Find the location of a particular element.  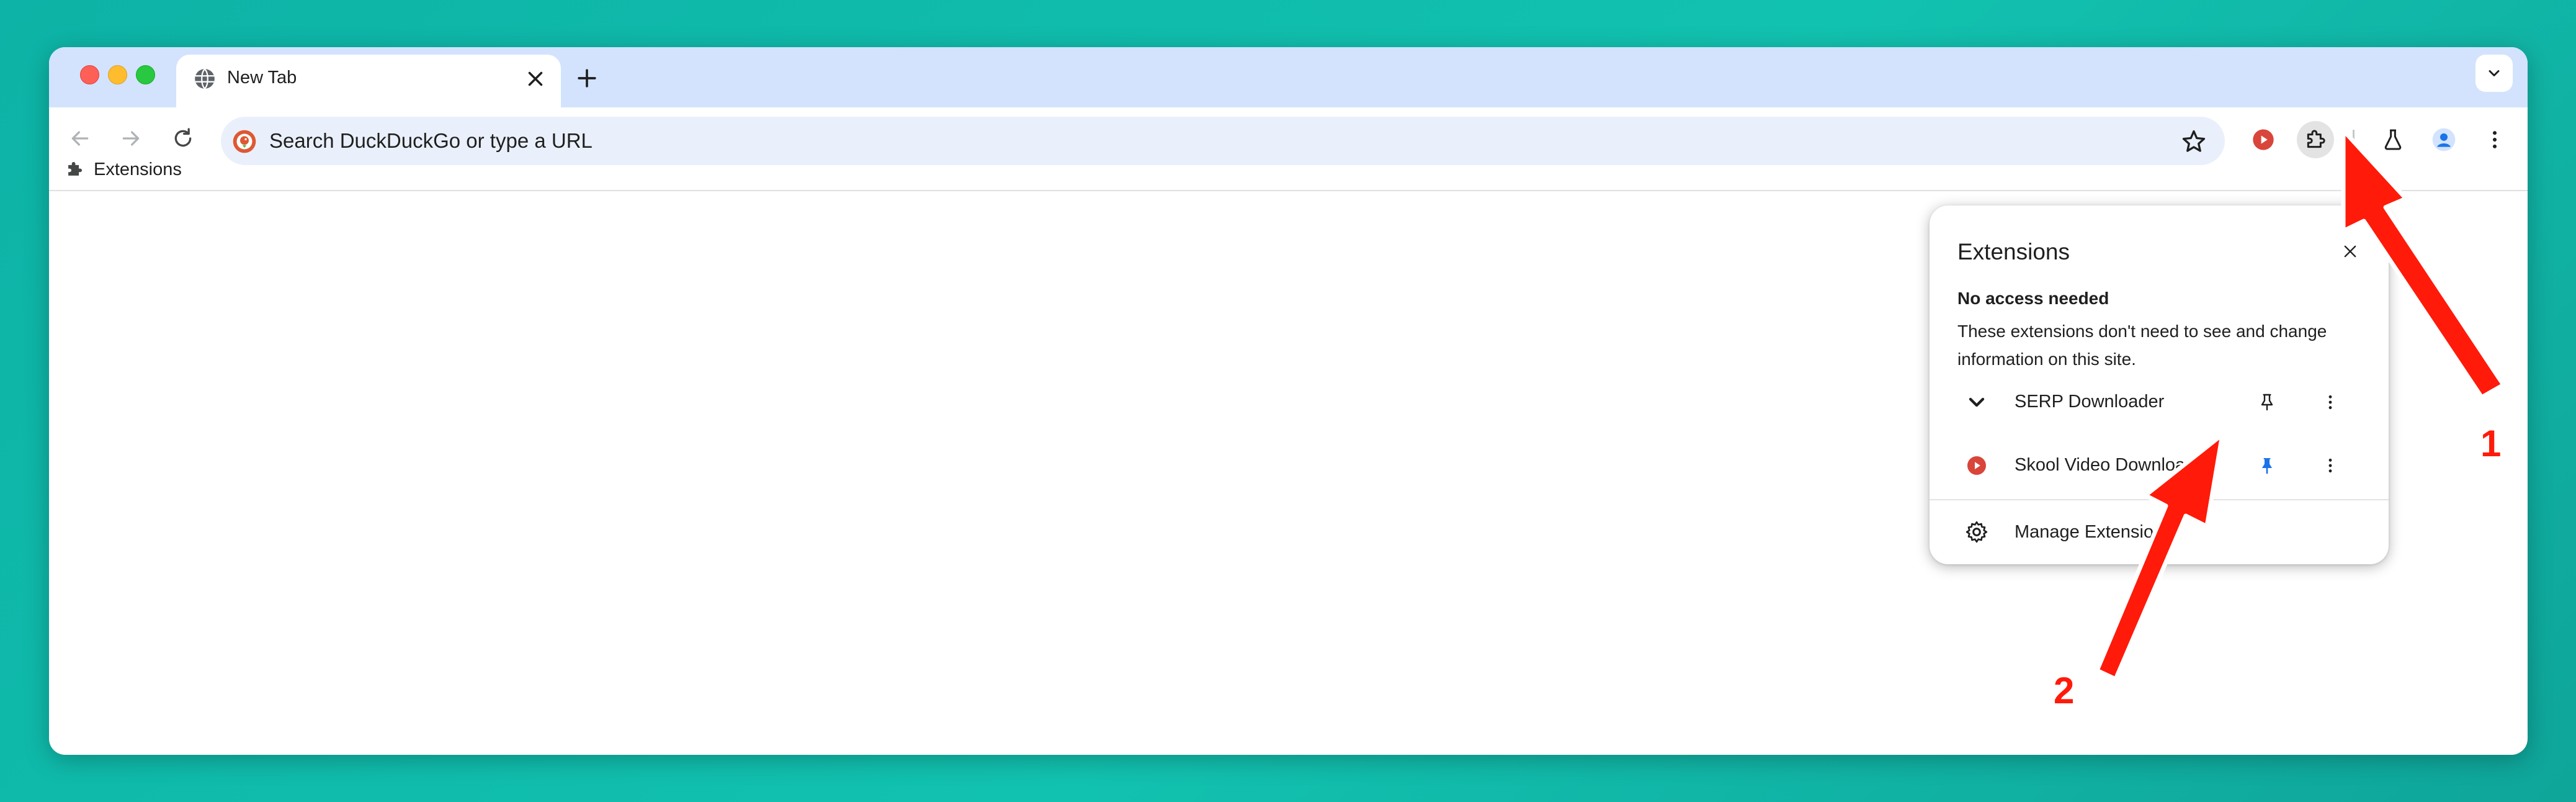

pin-button is located at coordinates (2267, 402).